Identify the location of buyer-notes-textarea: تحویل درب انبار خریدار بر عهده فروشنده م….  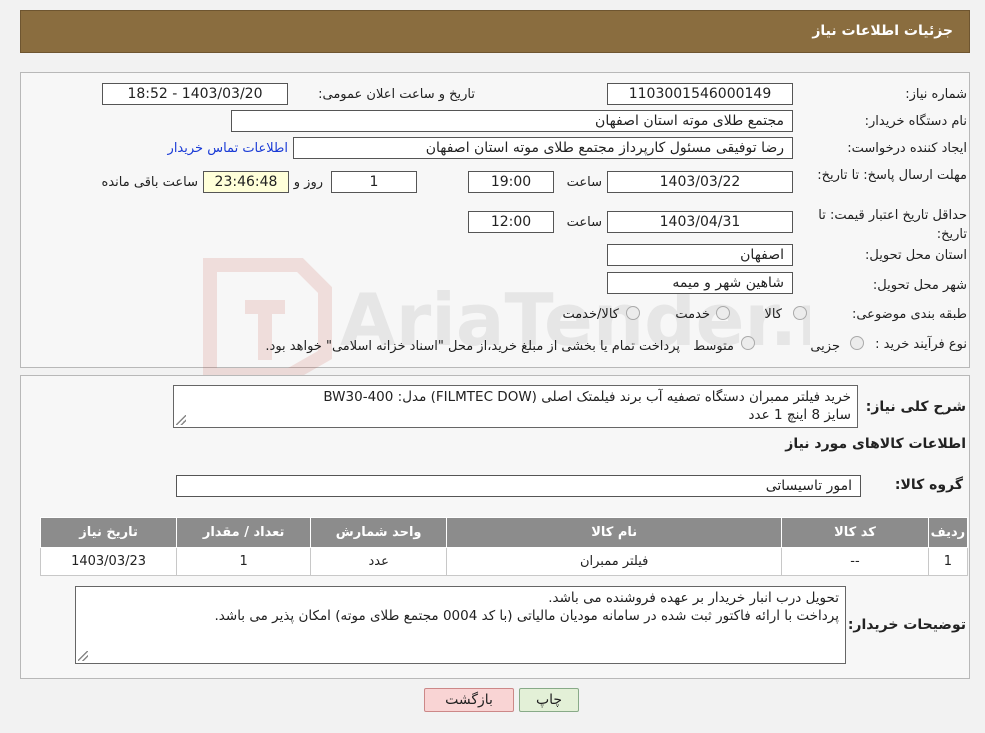
(460, 625).